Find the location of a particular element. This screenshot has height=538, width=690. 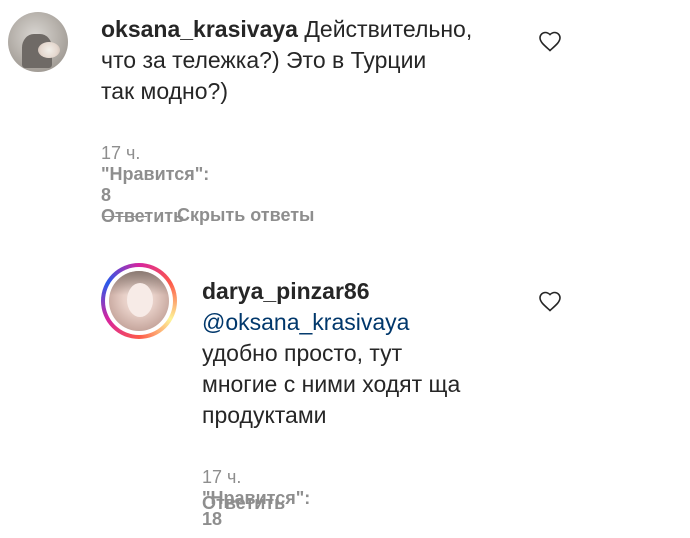

reply-meta-row-2: Ответить is located at coordinates (243, 503).